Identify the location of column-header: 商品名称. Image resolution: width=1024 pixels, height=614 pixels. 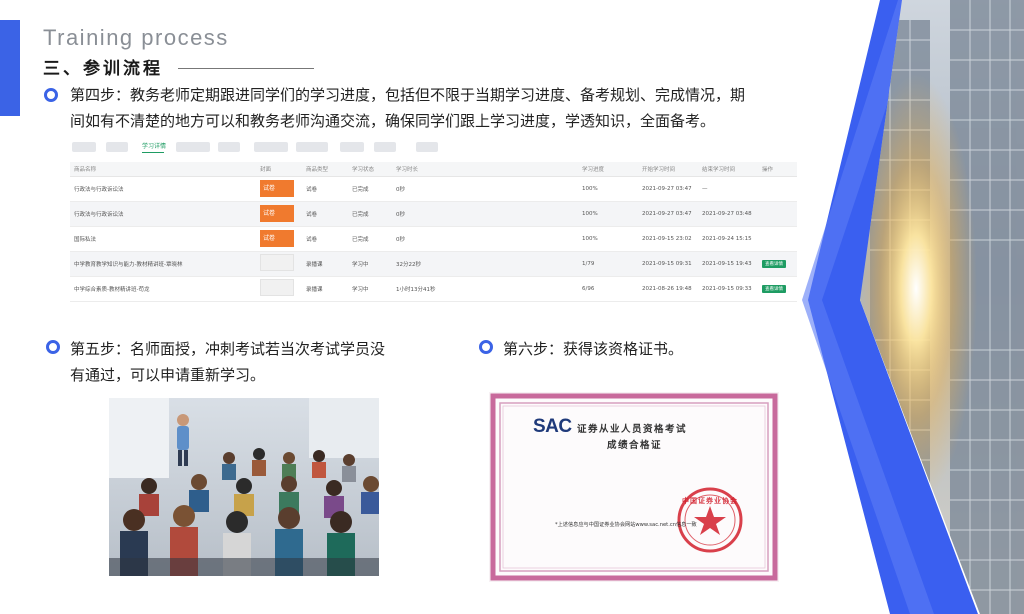
(163, 169).